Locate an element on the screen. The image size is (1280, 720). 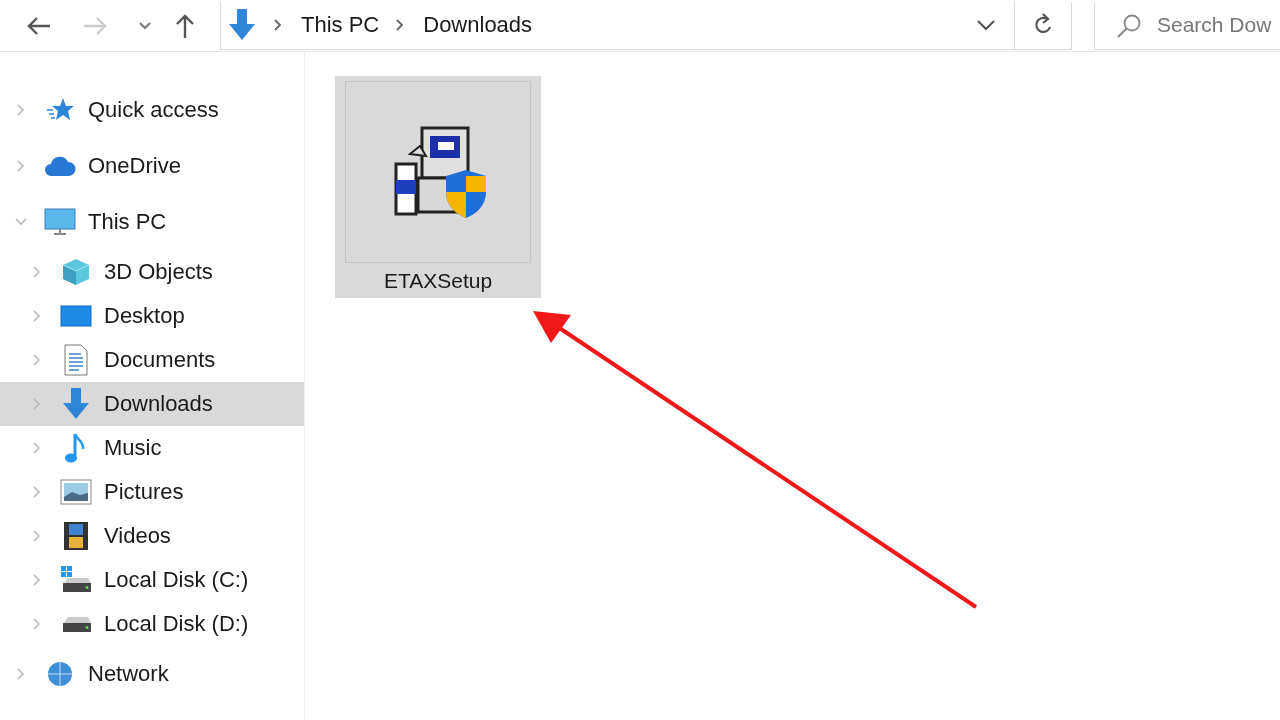
search-field: Search Dow is located at coordinates (1187, 25).